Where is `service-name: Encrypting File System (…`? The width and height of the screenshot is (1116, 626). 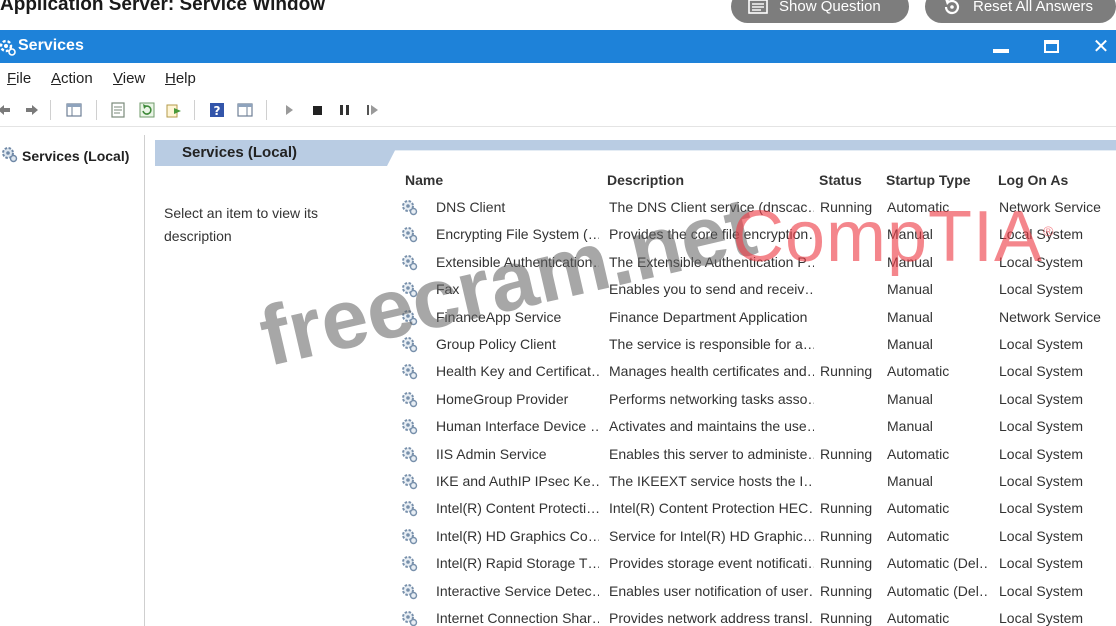
service-name: Encrypting File System (… is located at coordinates (517, 234).